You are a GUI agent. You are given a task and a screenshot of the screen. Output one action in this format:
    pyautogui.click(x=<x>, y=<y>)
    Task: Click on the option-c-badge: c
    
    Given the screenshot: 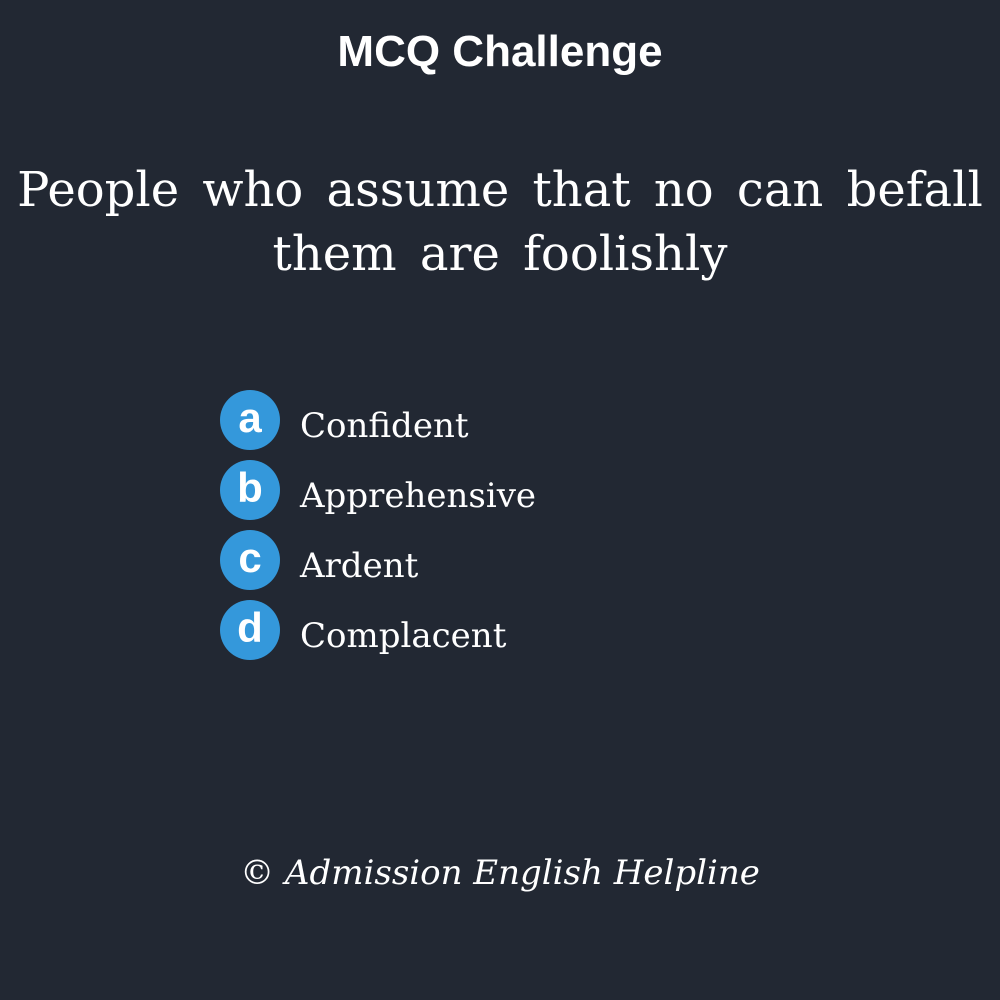 What is the action you would take?
    pyautogui.click(x=250, y=560)
    